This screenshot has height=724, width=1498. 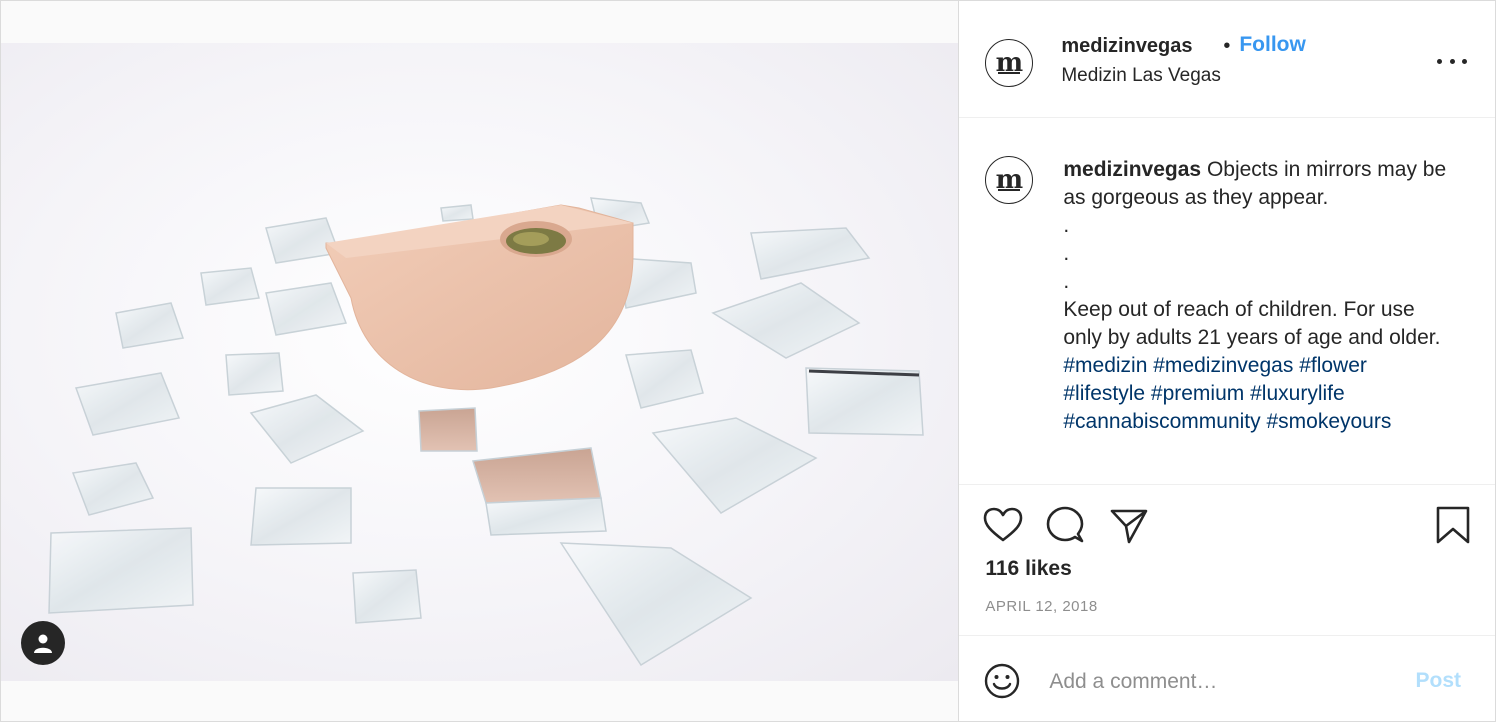 I want to click on post-comment-button: Post, so click(x=1438, y=681).